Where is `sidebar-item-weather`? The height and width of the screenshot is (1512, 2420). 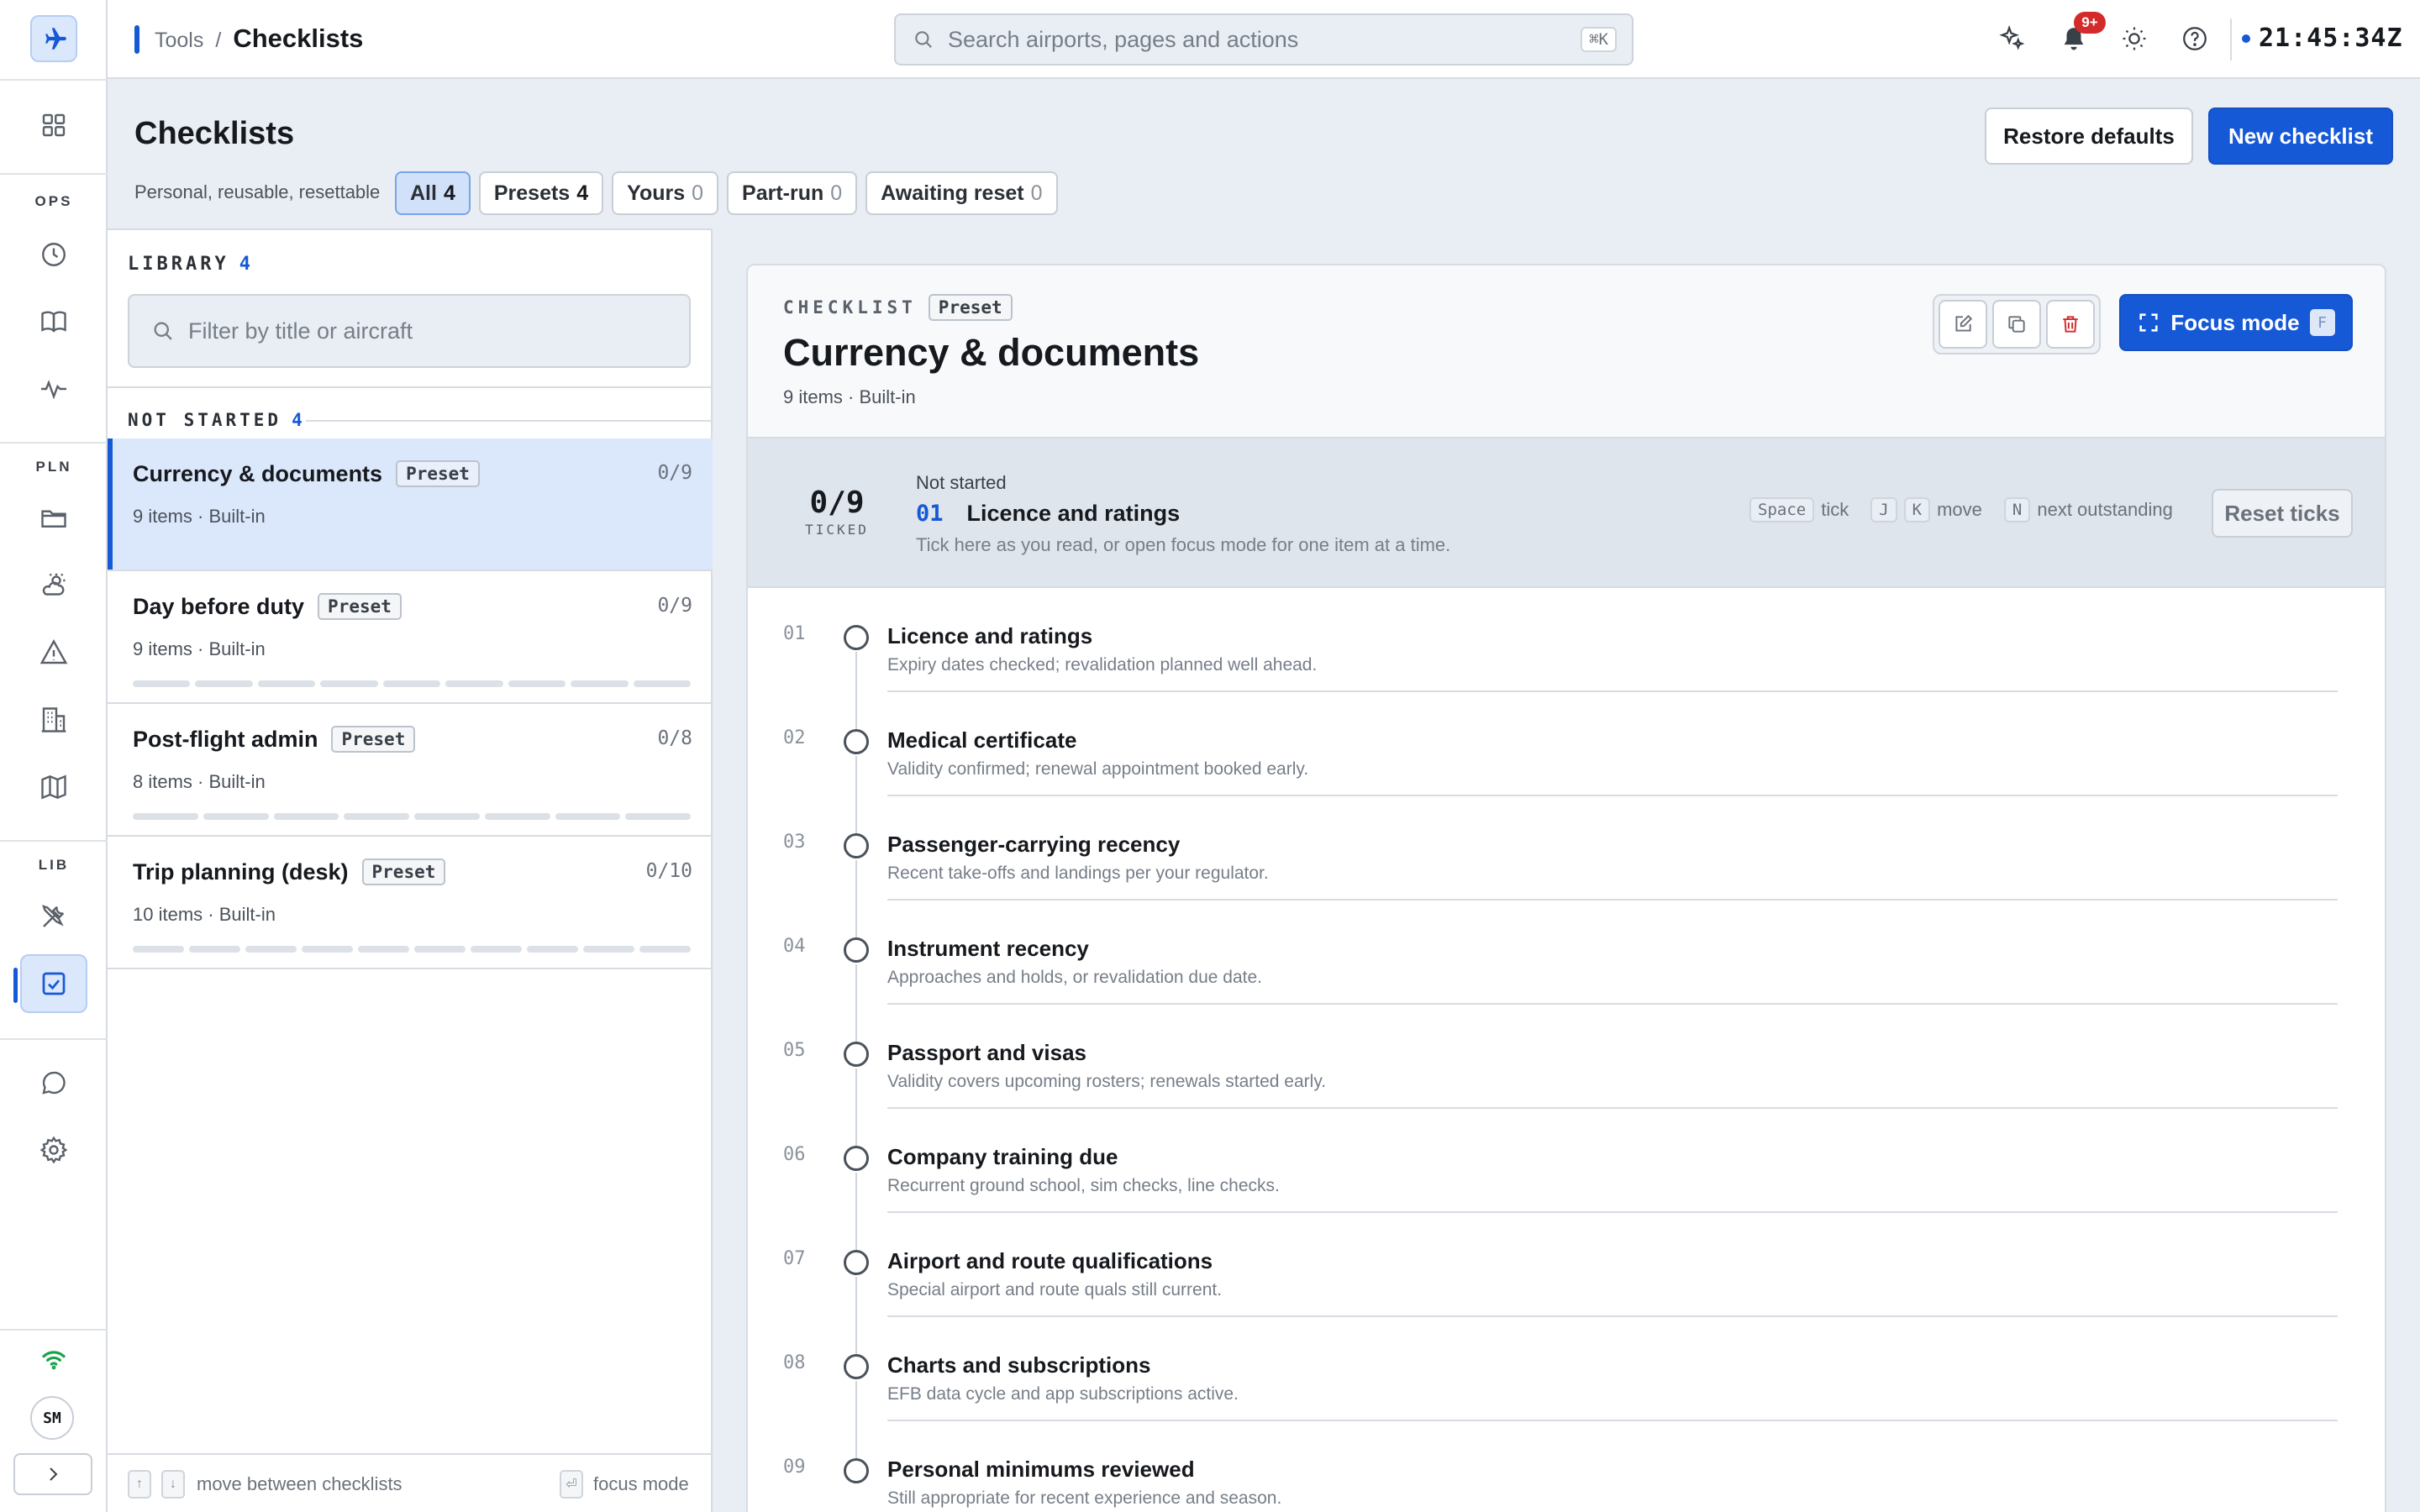 sidebar-item-weather is located at coordinates (53, 585).